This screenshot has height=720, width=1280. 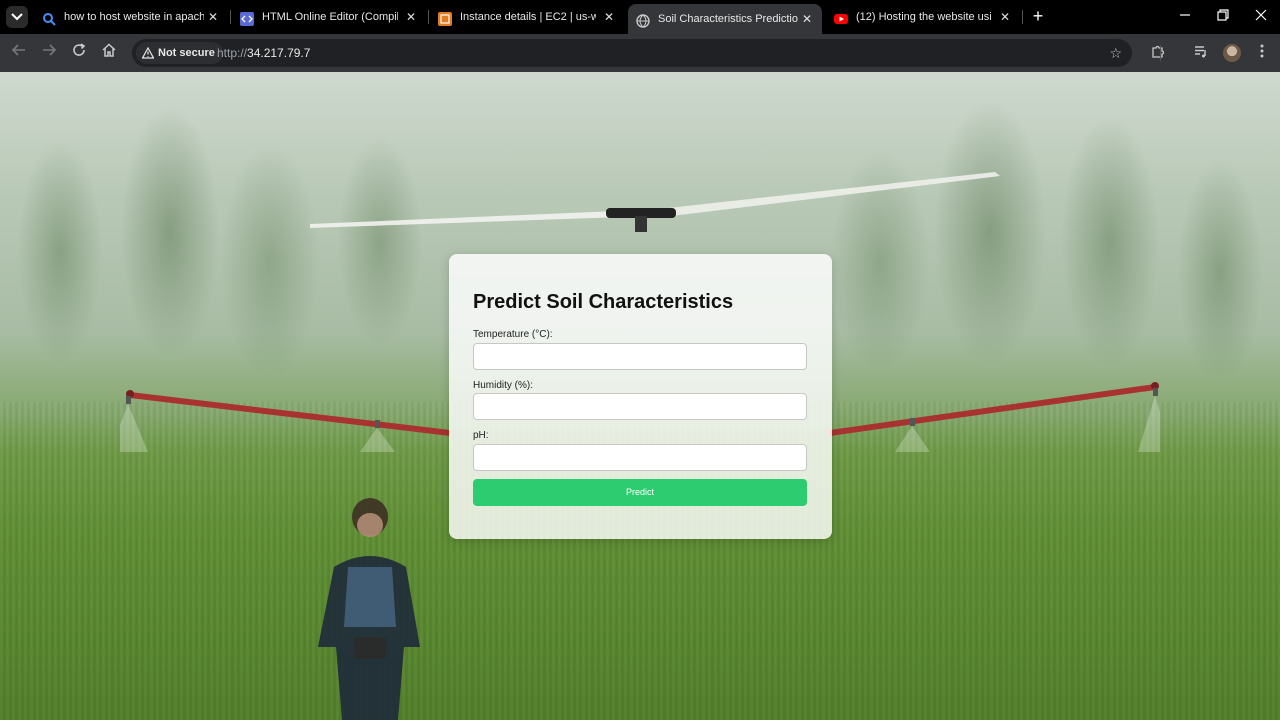 I want to click on home-button, so click(x=109, y=53).